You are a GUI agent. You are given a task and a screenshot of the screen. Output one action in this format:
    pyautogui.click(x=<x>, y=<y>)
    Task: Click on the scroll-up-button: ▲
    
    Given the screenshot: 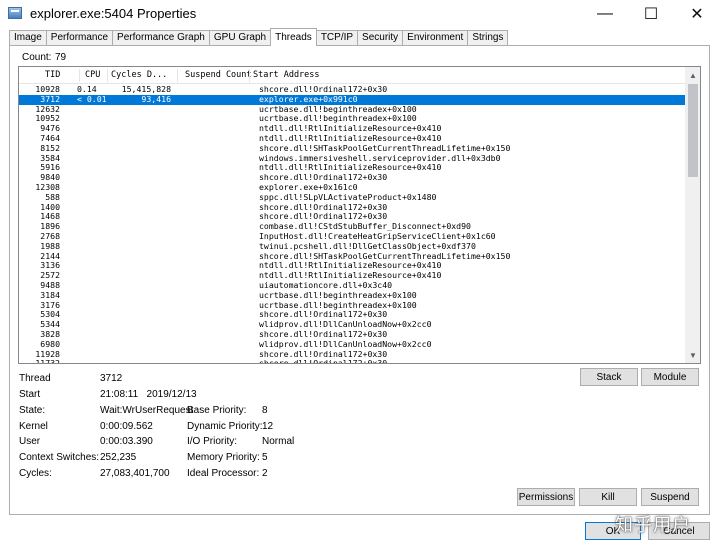 What is the action you would take?
    pyautogui.click(x=692, y=75)
    